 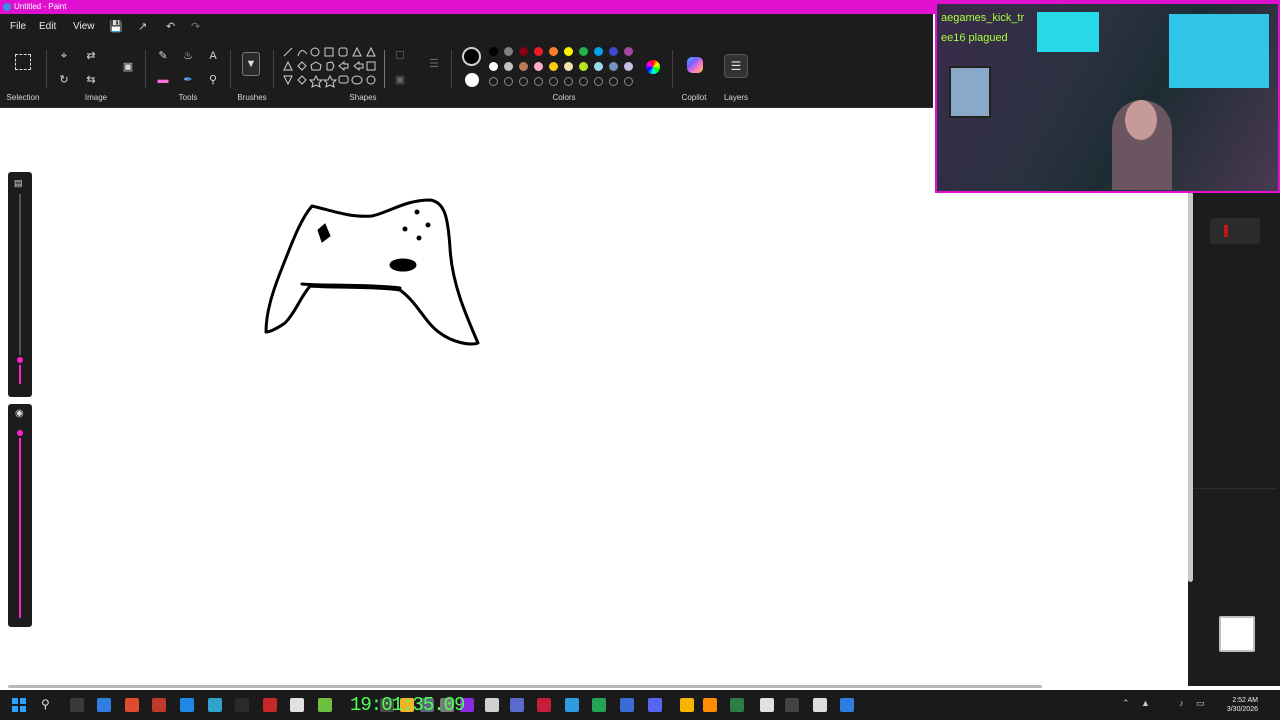 What do you see at coordinates (188, 56) in the screenshot?
I see `fill-bucket-icon: ♨` at bounding box center [188, 56].